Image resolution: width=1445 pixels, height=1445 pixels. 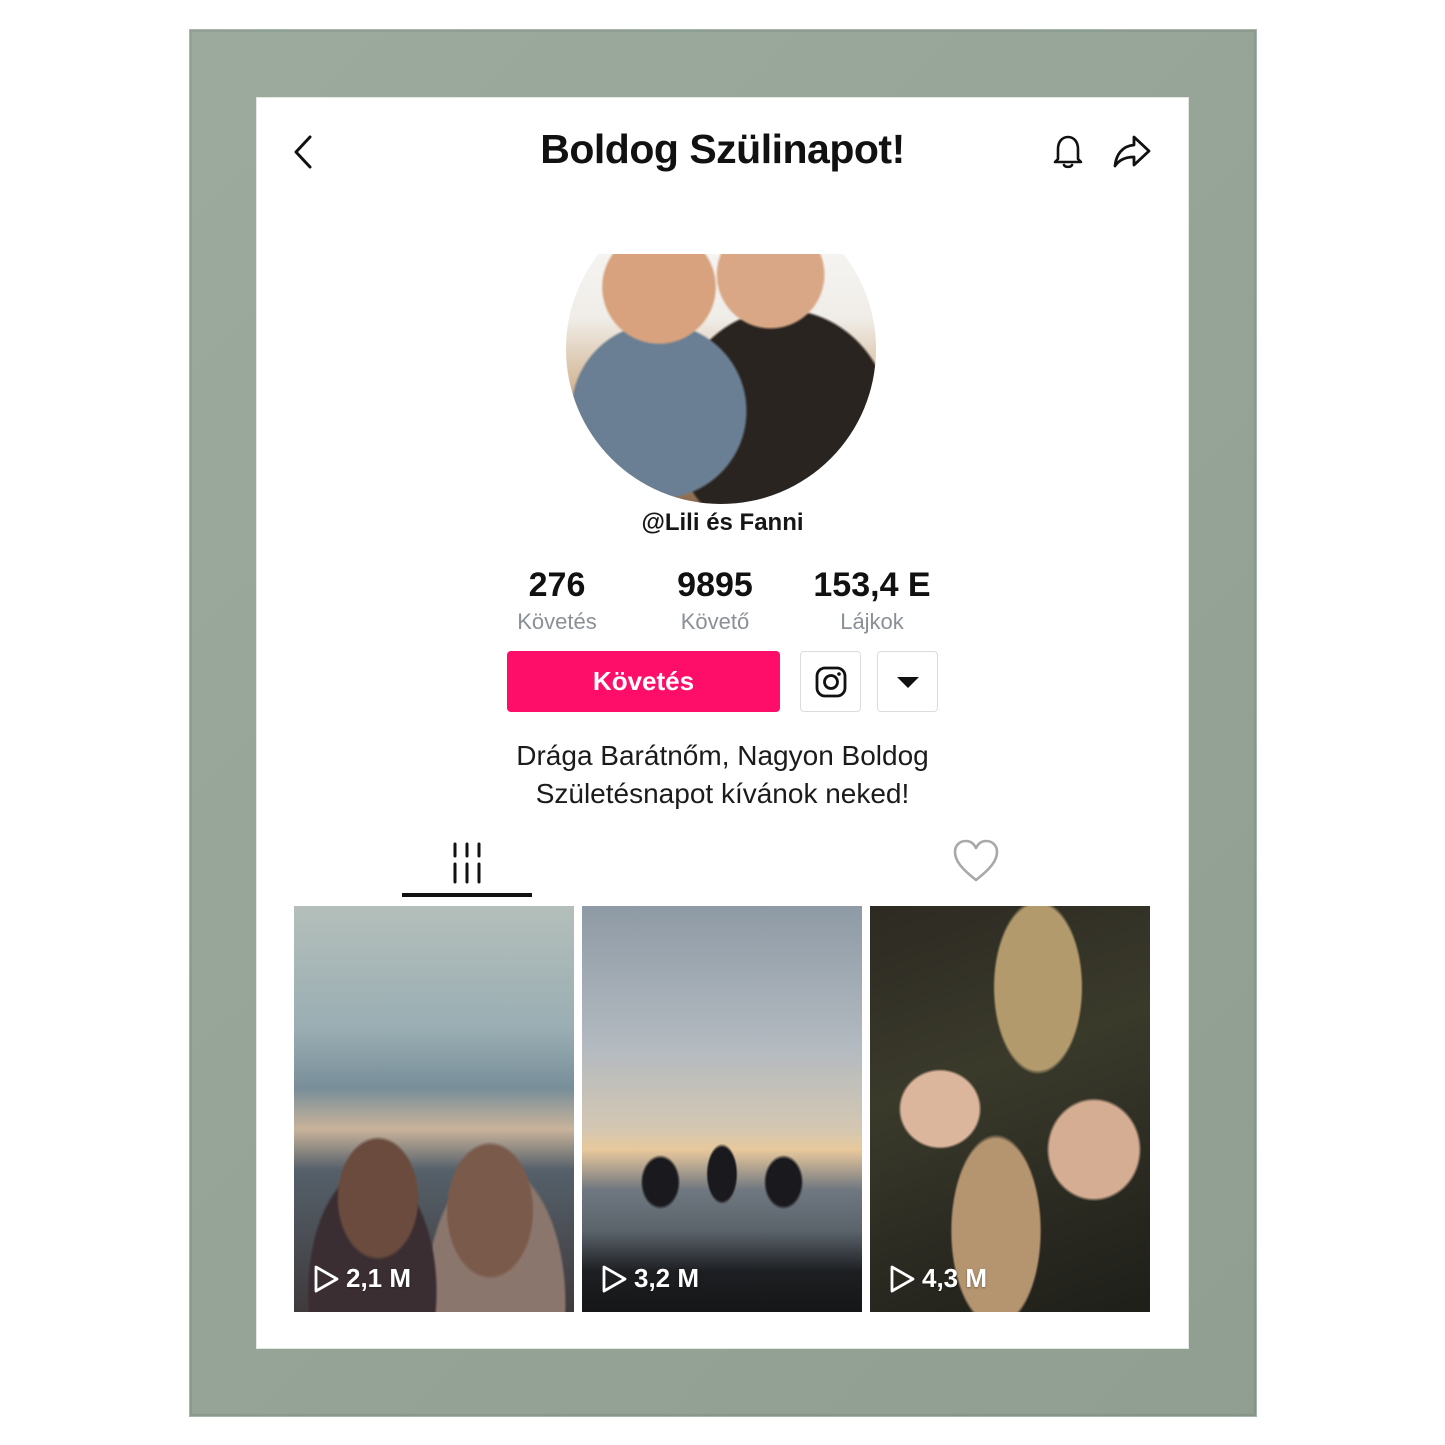 What do you see at coordinates (722, 522) in the screenshot?
I see `username: @Lili és Fanni` at bounding box center [722, 522].